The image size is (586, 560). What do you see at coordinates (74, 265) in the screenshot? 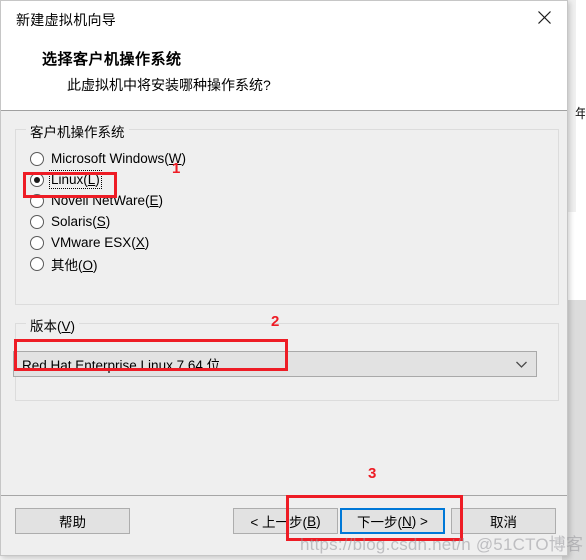
I see `radio-label-other: 其他(O)` at bounding box center [74, 265].